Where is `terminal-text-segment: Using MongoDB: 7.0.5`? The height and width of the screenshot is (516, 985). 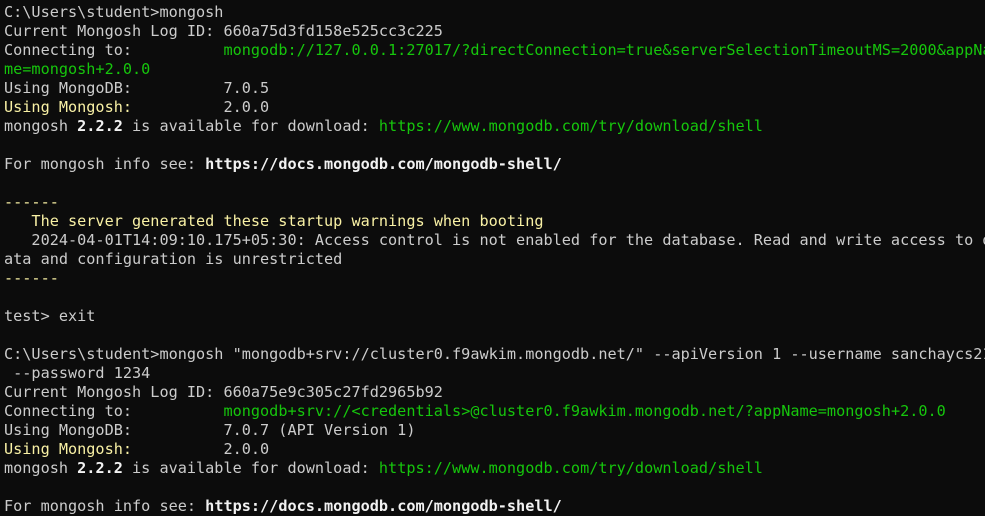
terminal-text-segment: Using MongoDB: 7.0.5 is located at coordinates (137, 88).